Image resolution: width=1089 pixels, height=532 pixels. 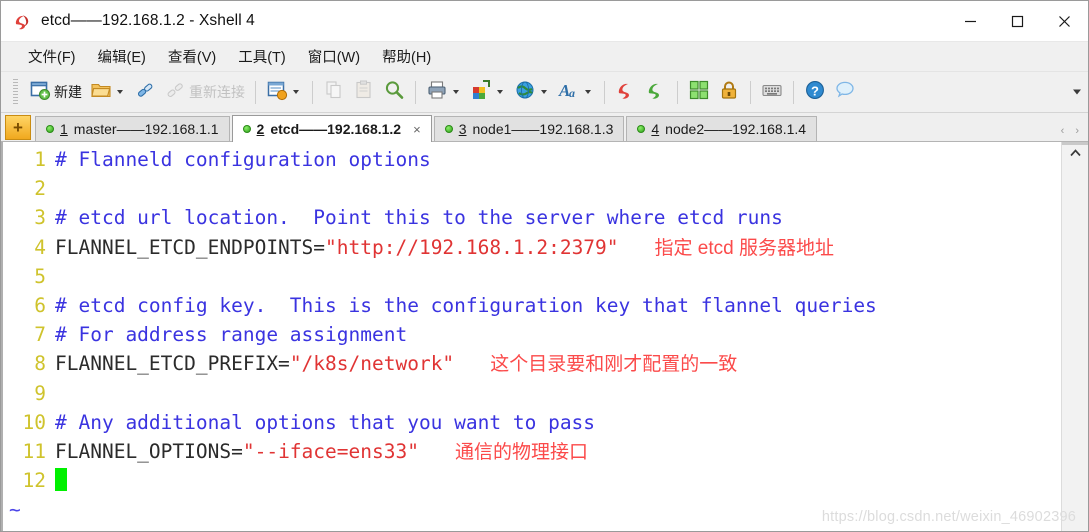 I want to click on tab-close-icon: ×, so click(x=417, y=129).